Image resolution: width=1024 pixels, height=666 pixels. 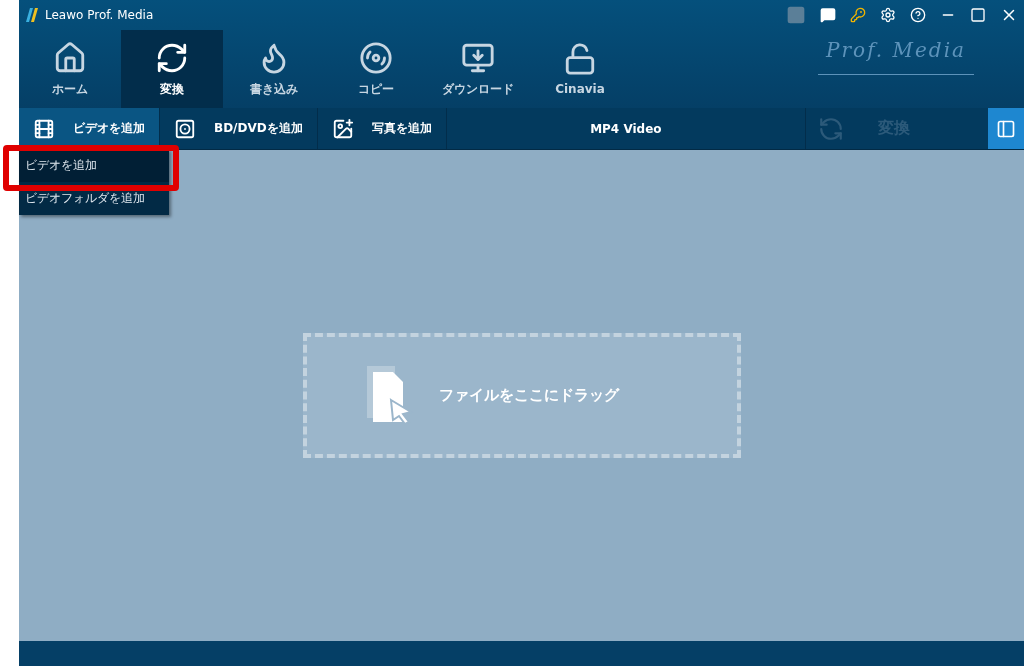 What do you see at coordinates (239, 128) in the screenshot?
I see `add-button: BD/DVDを追加` at bounding box center [239, 128].